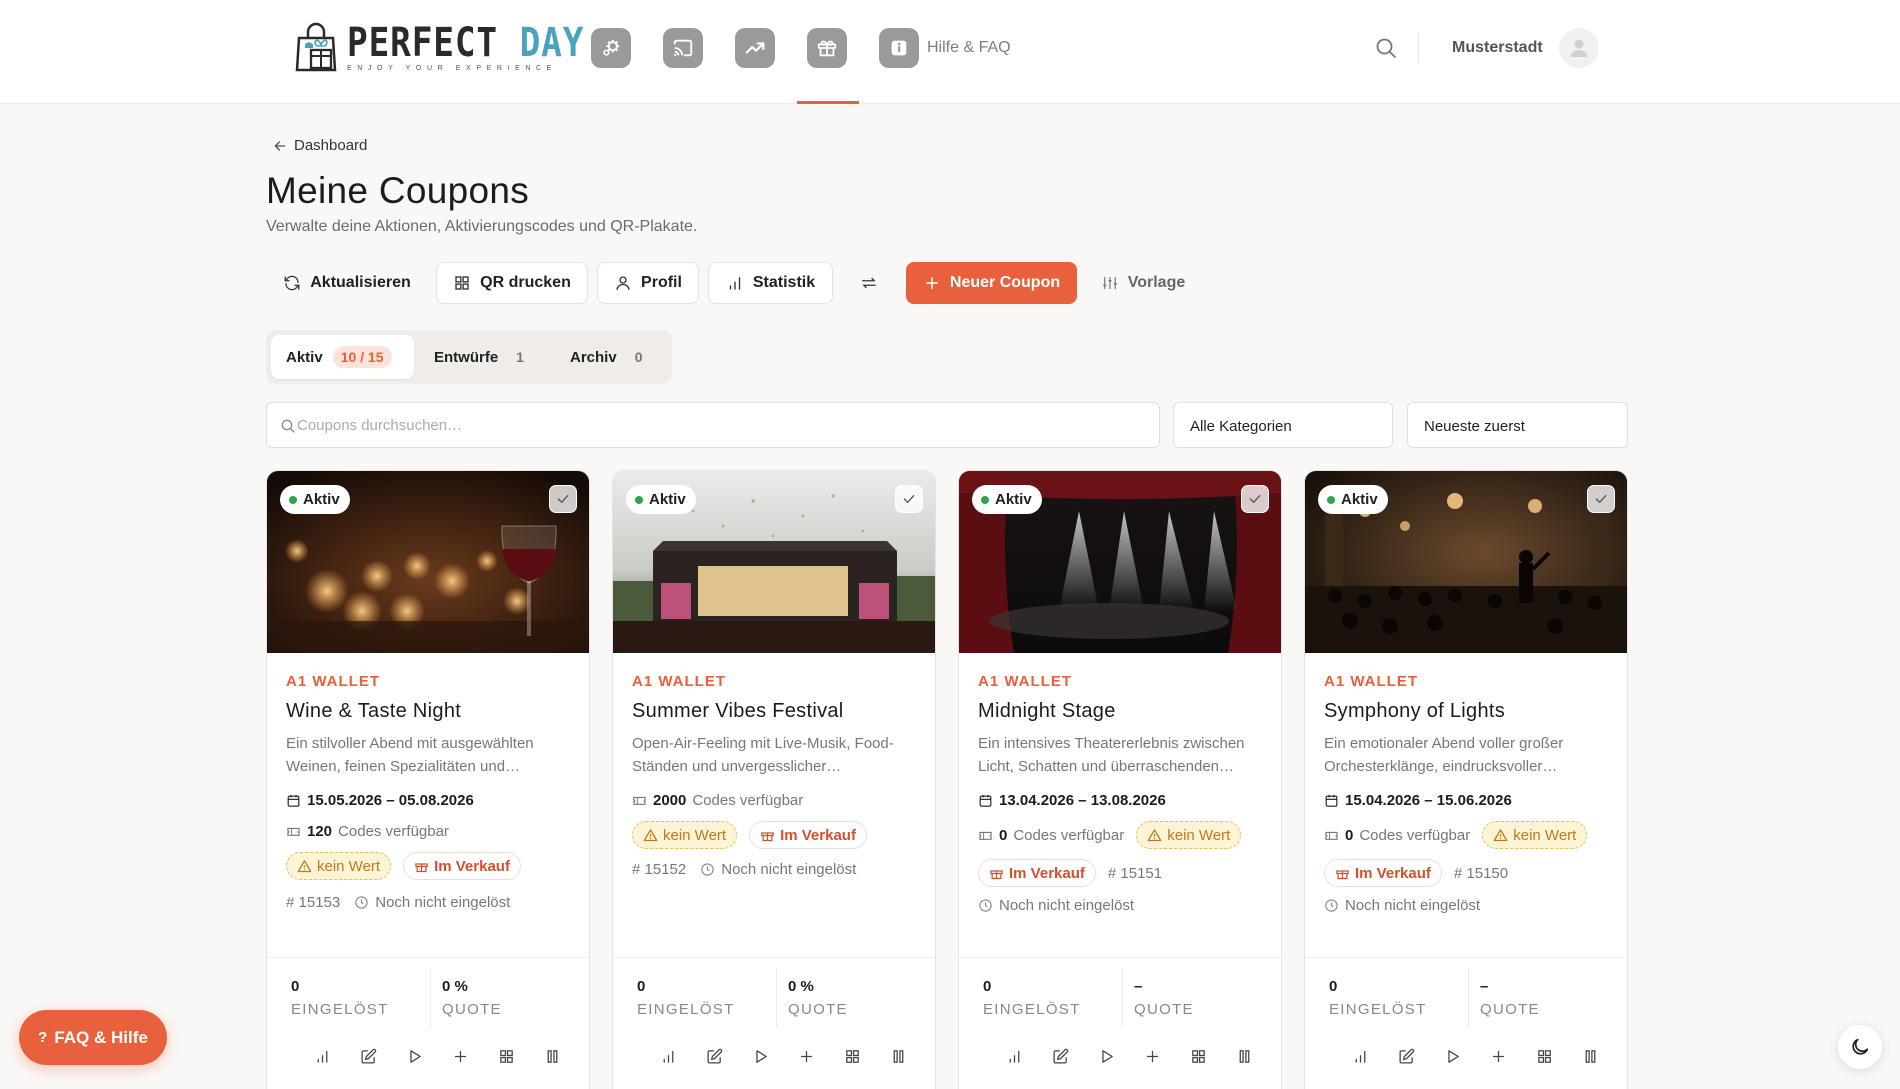  I want to click on sort-select: Neueste zuerst, so click(1517, 425).